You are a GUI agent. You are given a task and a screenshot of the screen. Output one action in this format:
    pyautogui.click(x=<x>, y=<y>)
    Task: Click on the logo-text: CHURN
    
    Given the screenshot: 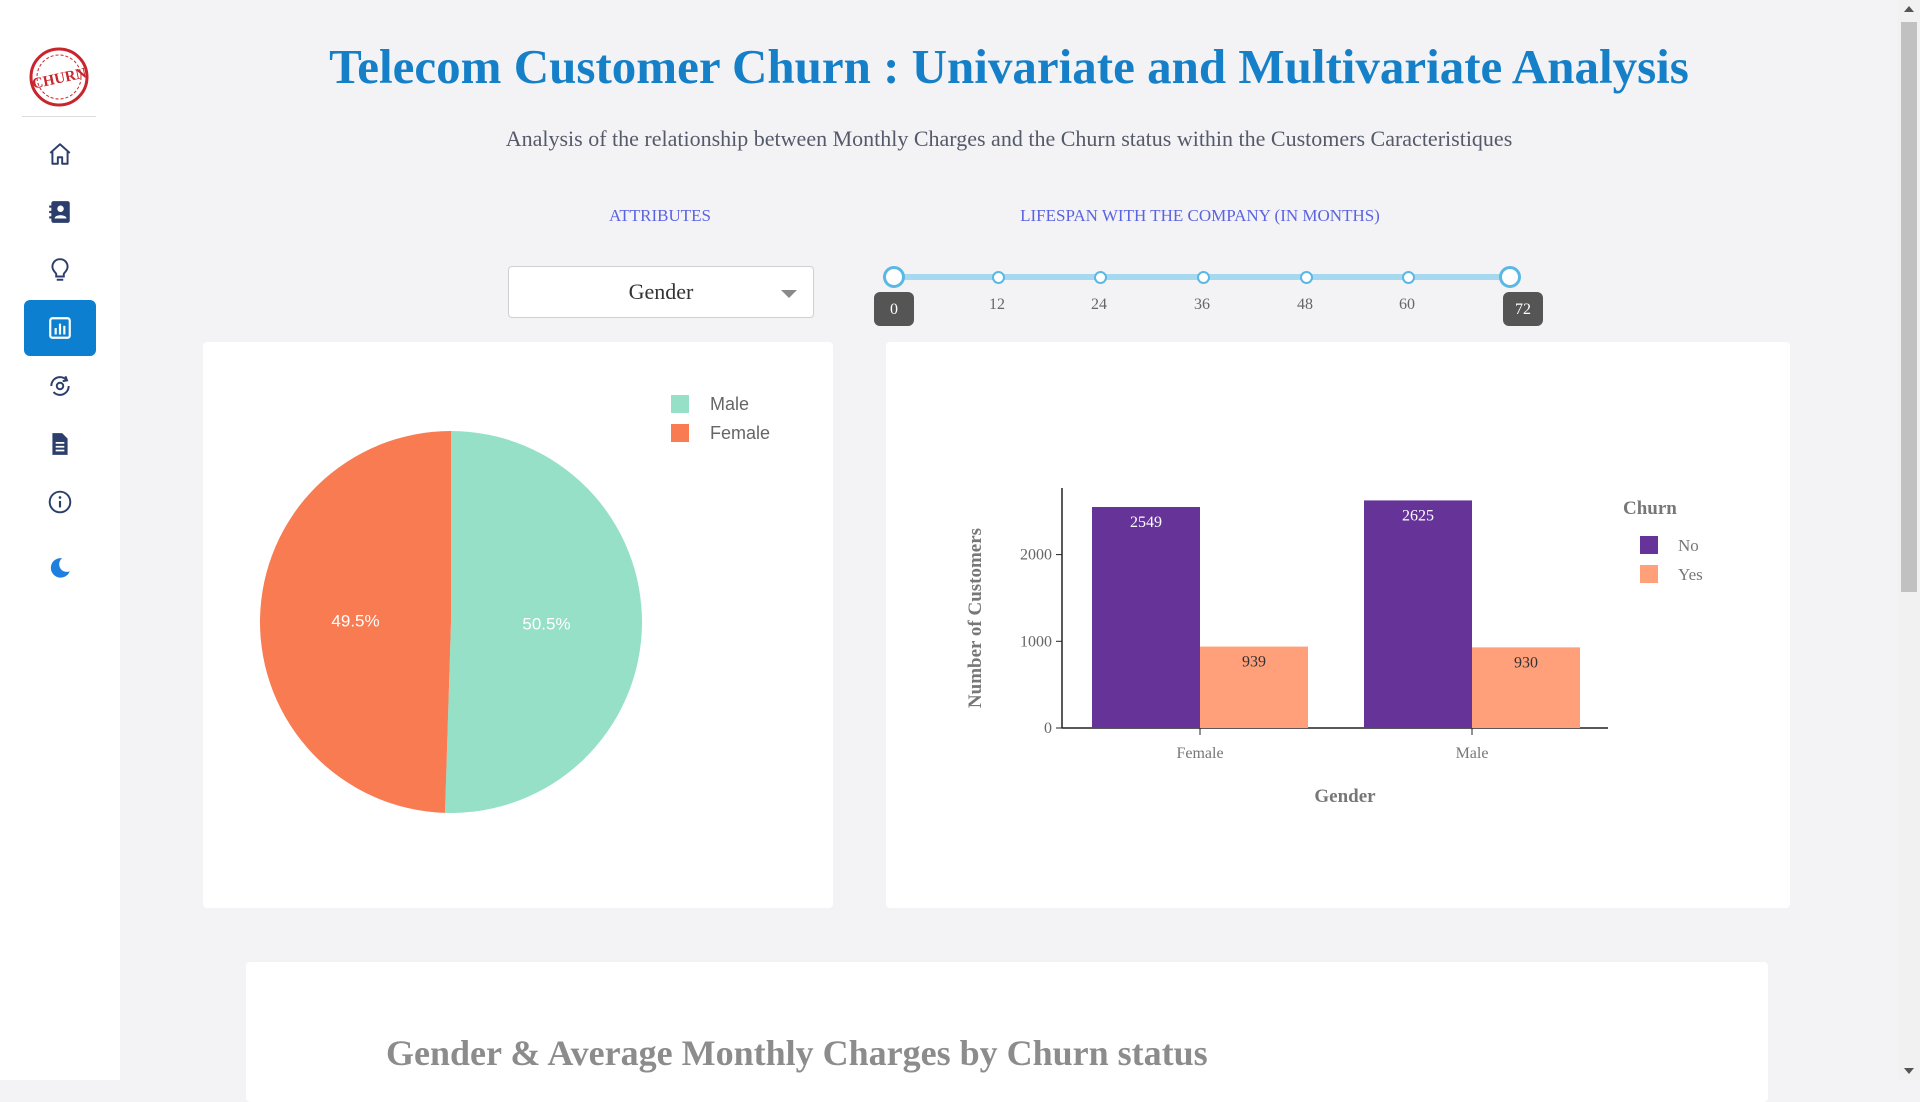 What is the action you would take?
    pyautogui.click(x=59, y=78)
    